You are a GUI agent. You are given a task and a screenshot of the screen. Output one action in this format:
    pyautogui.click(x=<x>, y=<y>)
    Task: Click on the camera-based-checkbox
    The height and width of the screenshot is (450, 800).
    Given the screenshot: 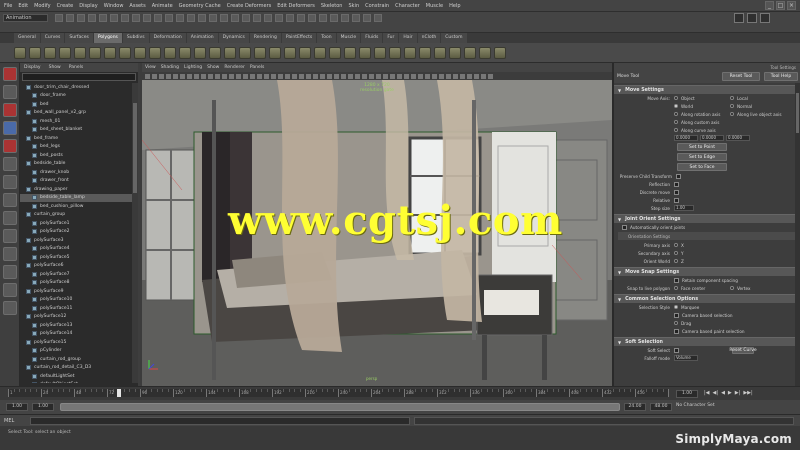 What is the action you would take?
    pyautogui.click(x=676, y=315)
    